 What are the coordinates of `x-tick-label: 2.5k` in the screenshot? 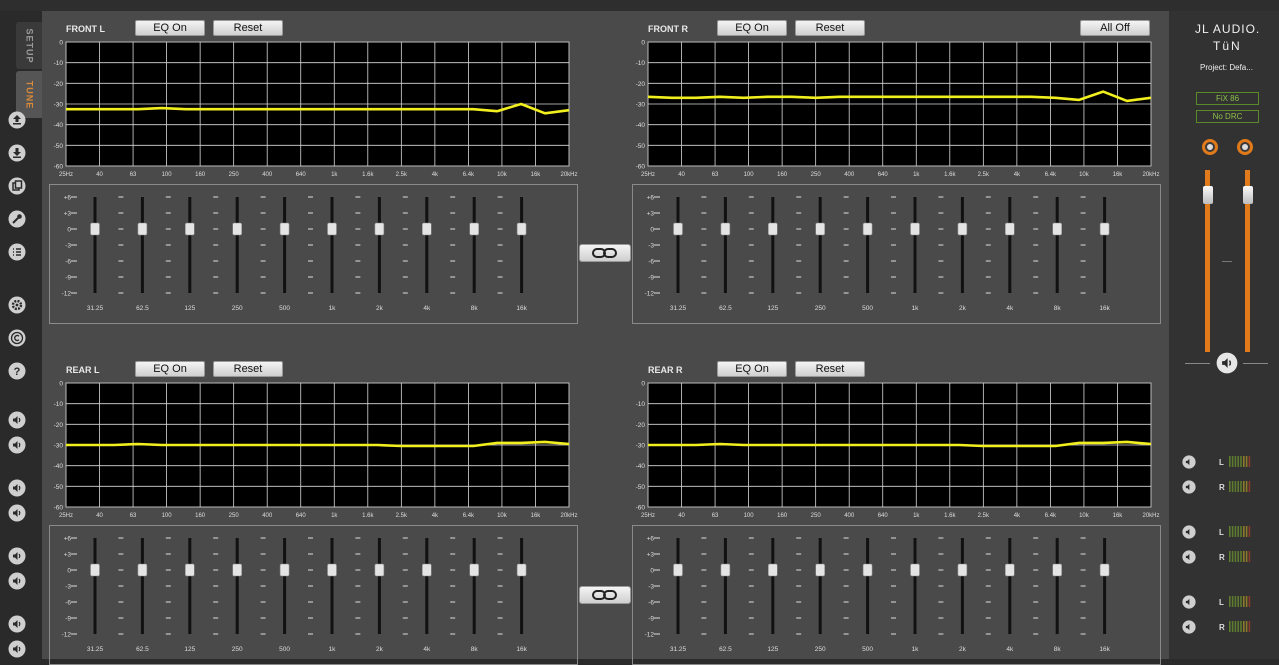 It's located at (402, 516).